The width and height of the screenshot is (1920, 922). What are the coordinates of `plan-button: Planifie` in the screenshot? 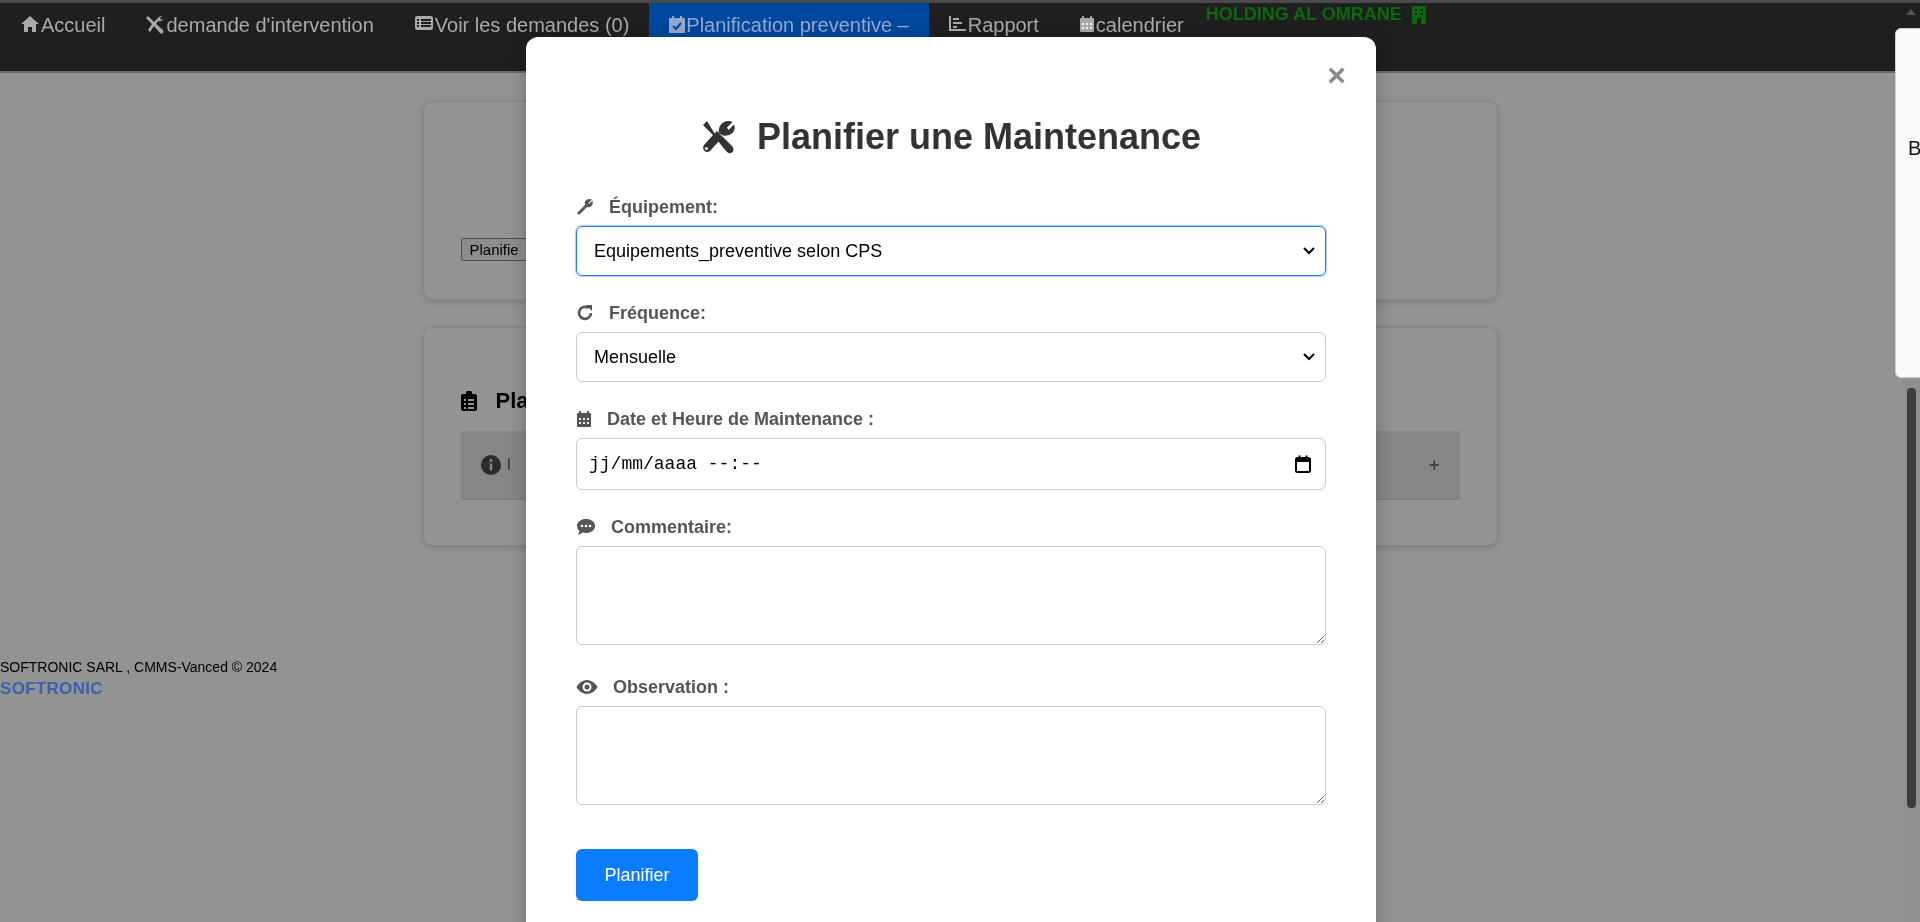 It's located at (494, 249).